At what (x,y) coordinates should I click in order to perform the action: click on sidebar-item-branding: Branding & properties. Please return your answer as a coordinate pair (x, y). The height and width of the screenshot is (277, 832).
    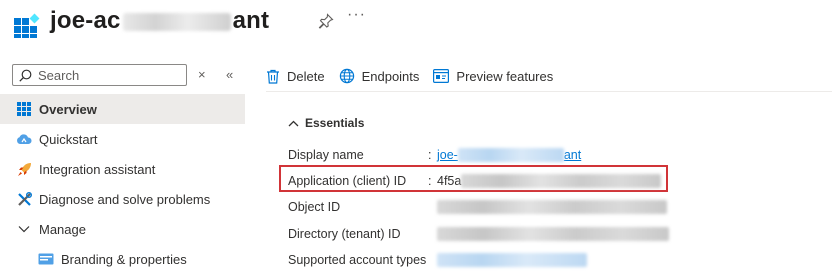
    Looking at the image, I should click on (122, 259).